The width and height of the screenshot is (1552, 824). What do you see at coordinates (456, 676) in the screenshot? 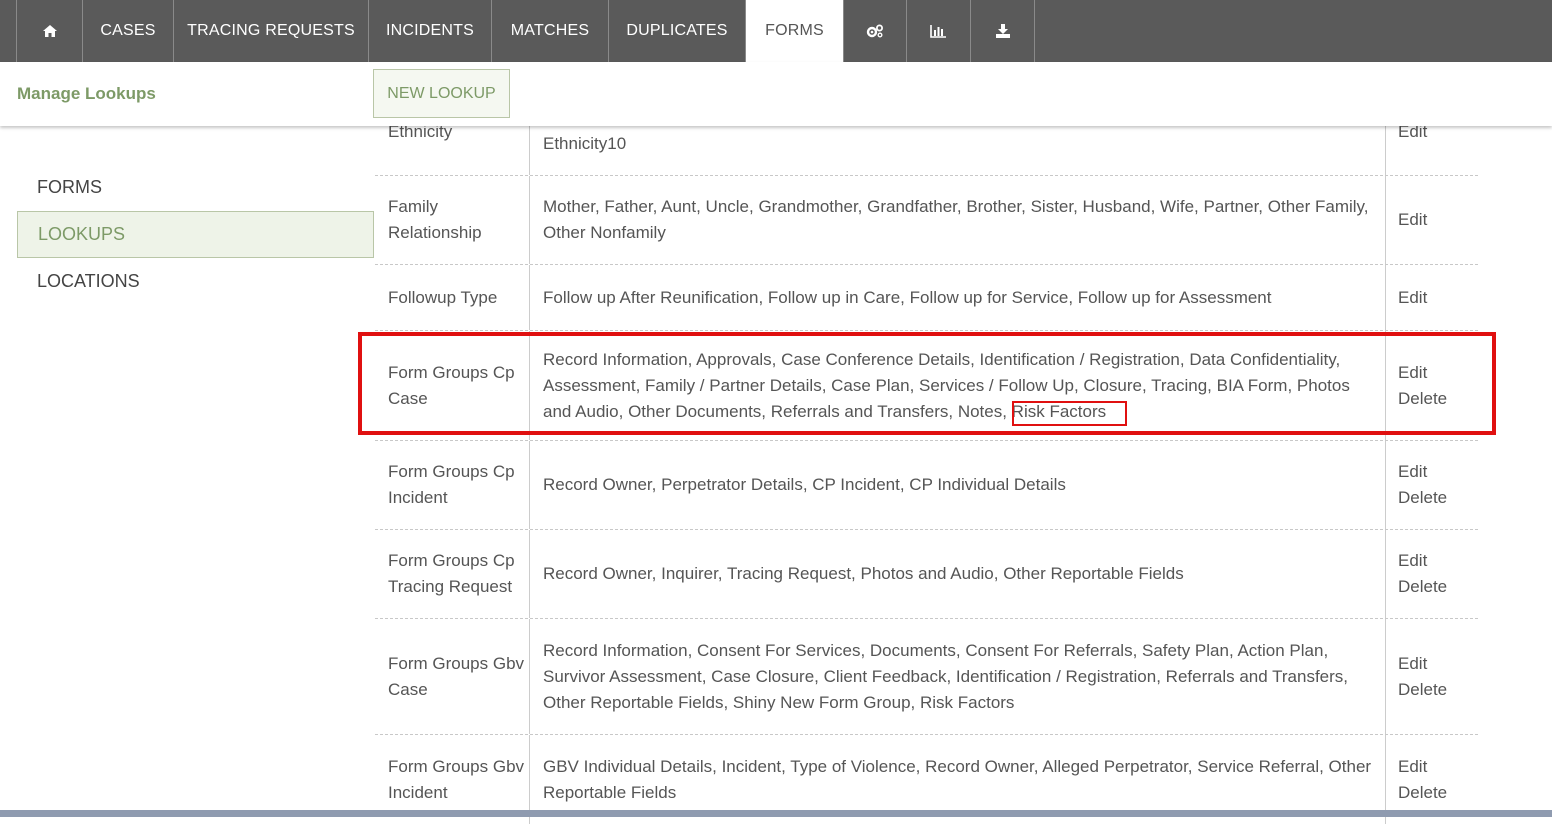
I see `lookup-name-text: Form Groups Gbv Case` at bounding box center [456, 676].